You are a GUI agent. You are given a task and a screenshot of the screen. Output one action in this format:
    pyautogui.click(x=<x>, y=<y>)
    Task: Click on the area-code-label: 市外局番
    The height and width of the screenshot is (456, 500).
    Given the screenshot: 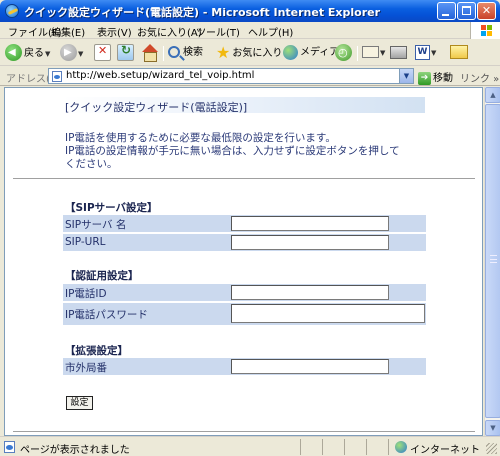 What is the action you would take?
    pyautogui.click(x=86, y=368)
    